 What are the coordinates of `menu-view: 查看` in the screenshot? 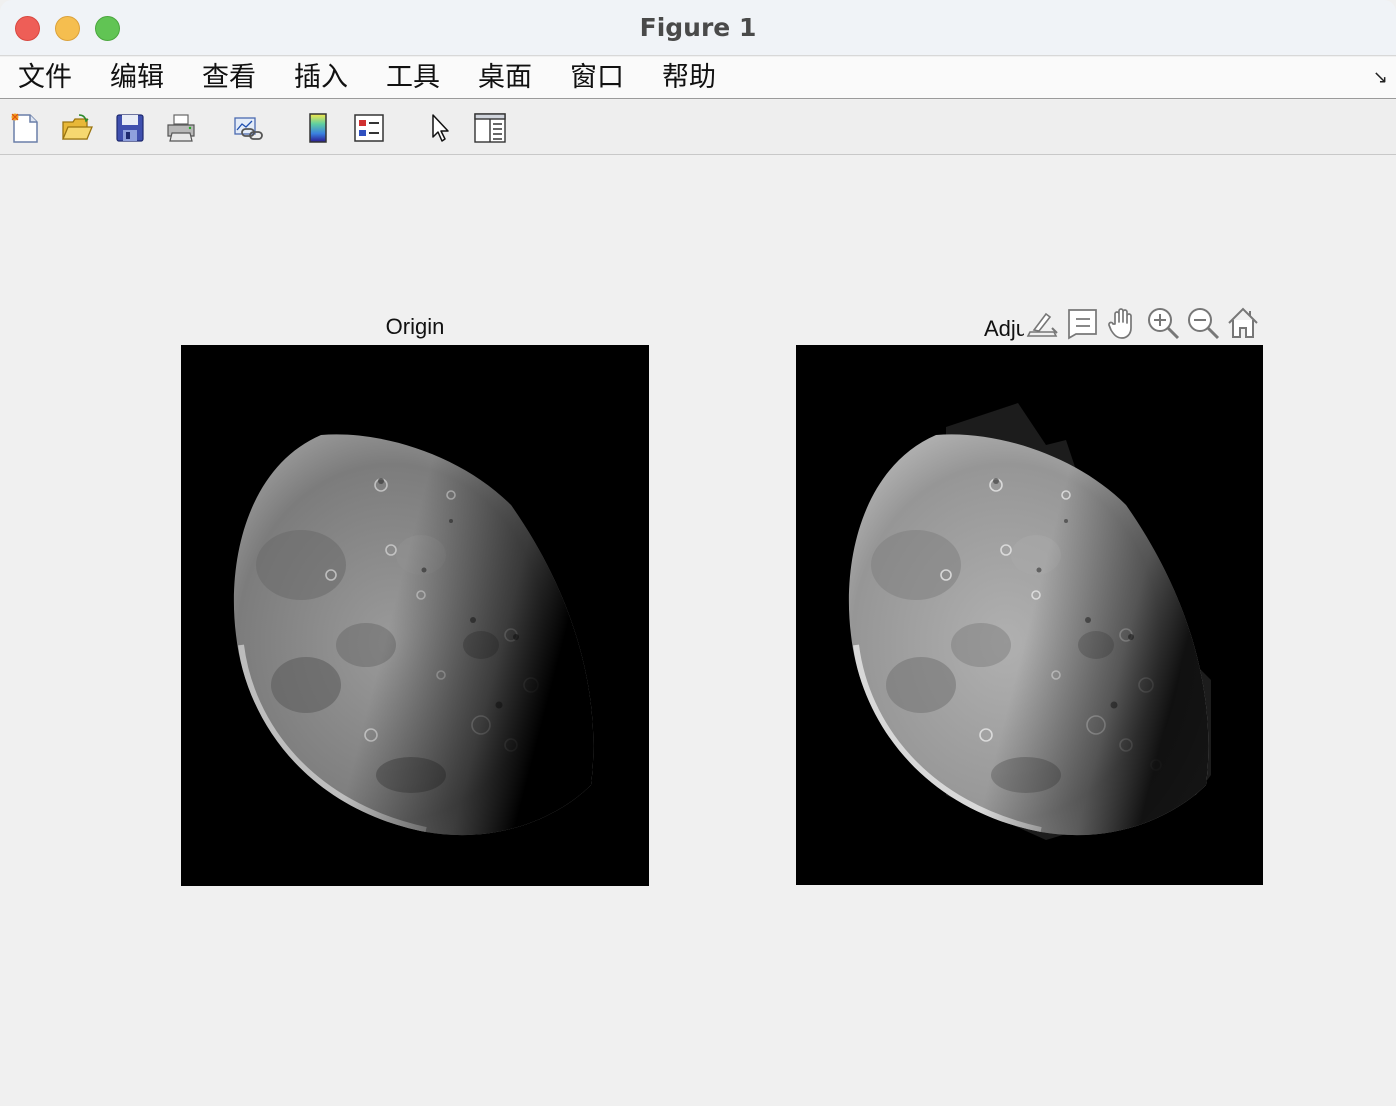 It's located at (229, 78).